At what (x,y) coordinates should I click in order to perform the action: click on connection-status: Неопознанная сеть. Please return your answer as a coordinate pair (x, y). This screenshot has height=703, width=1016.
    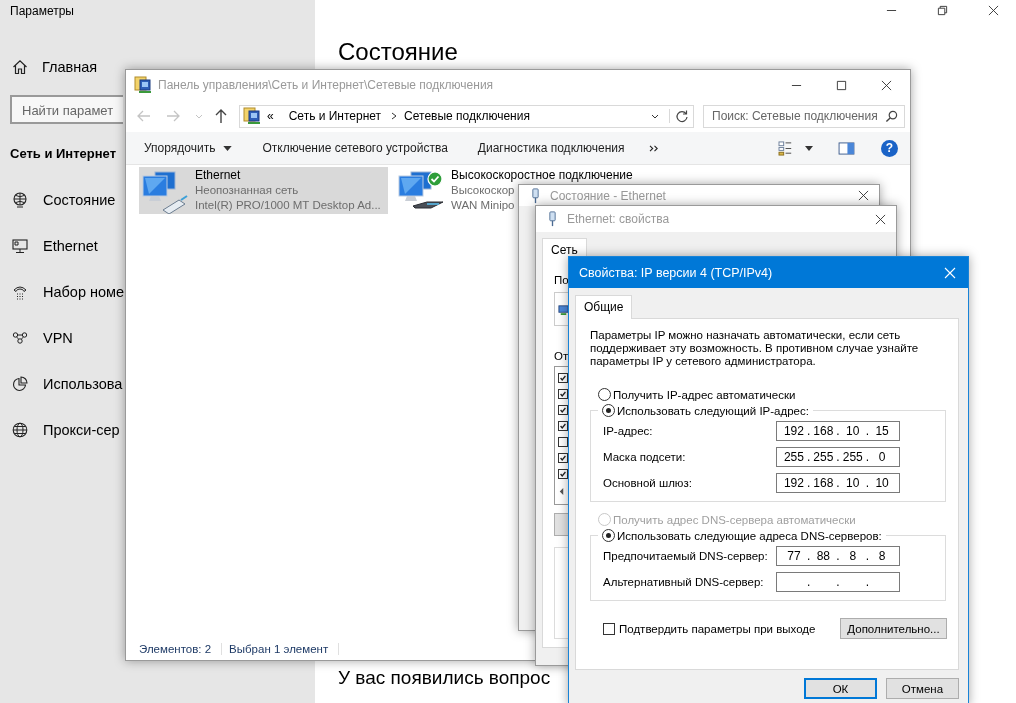
    Looking at the image, I should click on (247, 190).